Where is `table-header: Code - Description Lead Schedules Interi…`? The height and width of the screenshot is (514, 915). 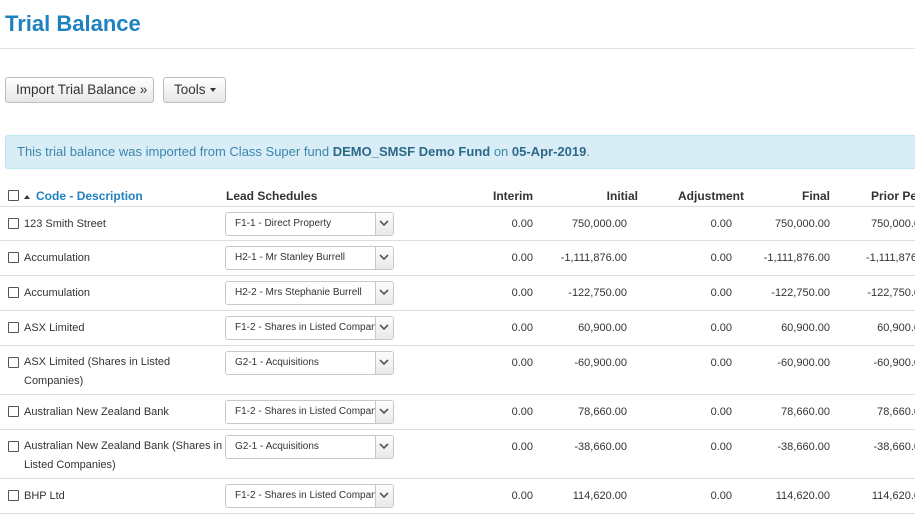
table-header: Code - Description Lead Schedules Interi… is located at coordinates (457, 196).